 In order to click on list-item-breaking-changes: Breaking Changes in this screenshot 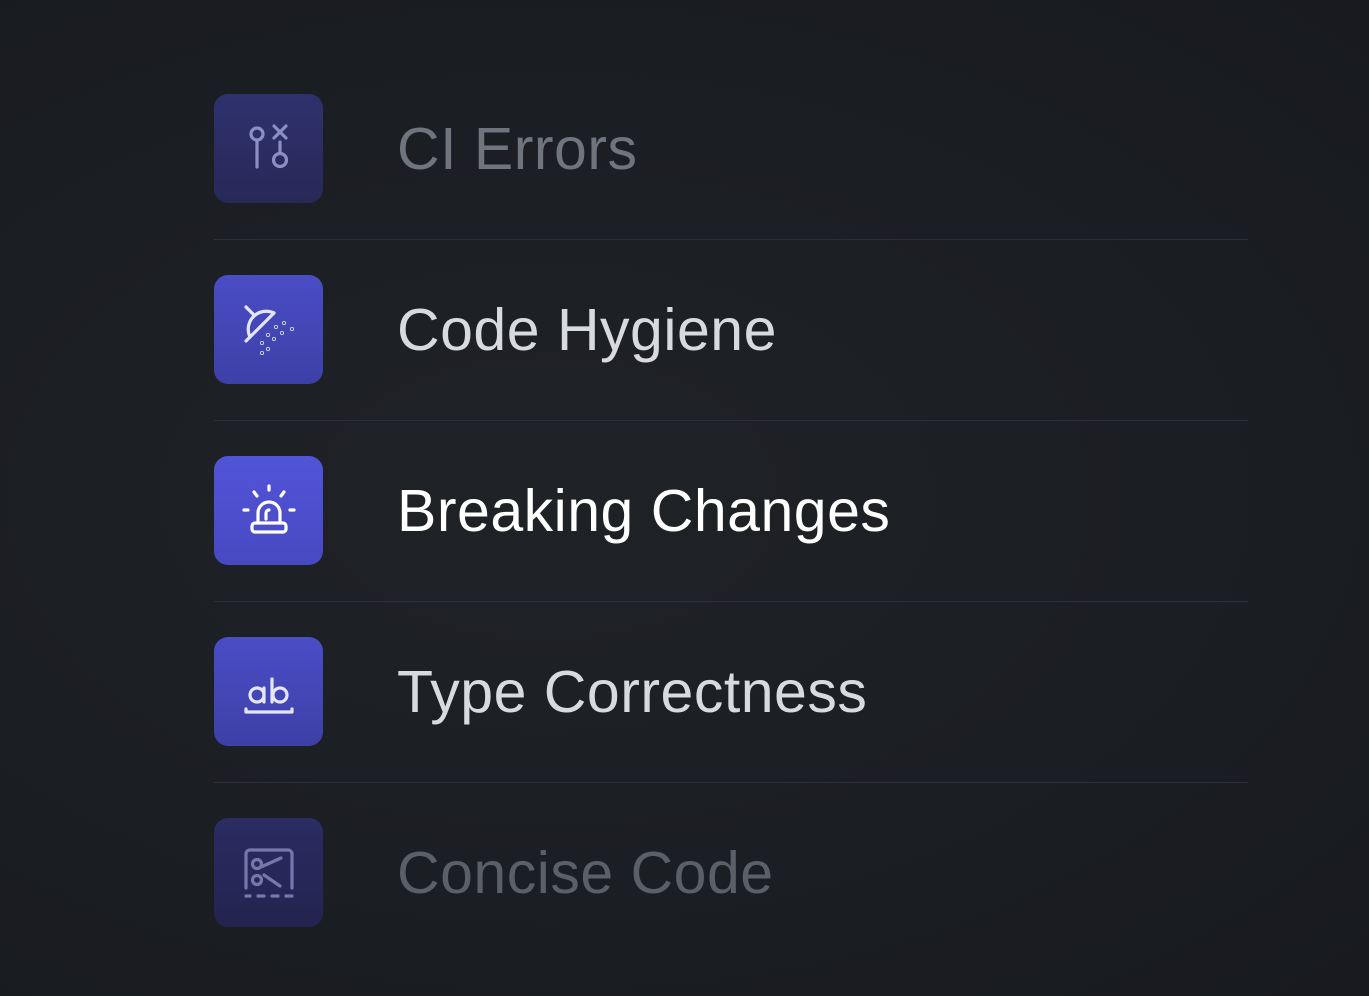, I will do `click(731, 510)`.